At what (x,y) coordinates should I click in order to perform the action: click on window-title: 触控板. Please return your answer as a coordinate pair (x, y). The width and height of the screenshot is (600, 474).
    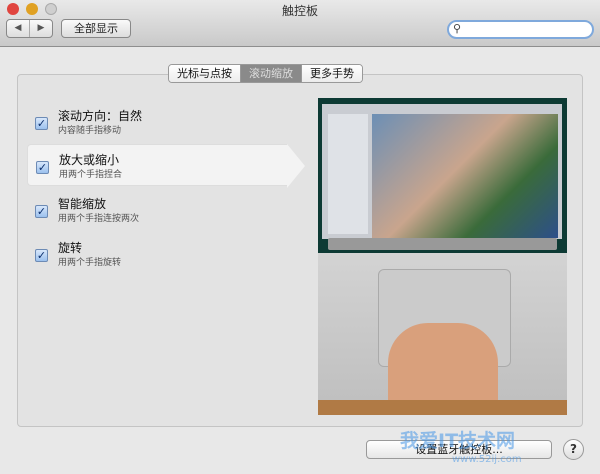
    Looking at the image, I should click on (299, 11).